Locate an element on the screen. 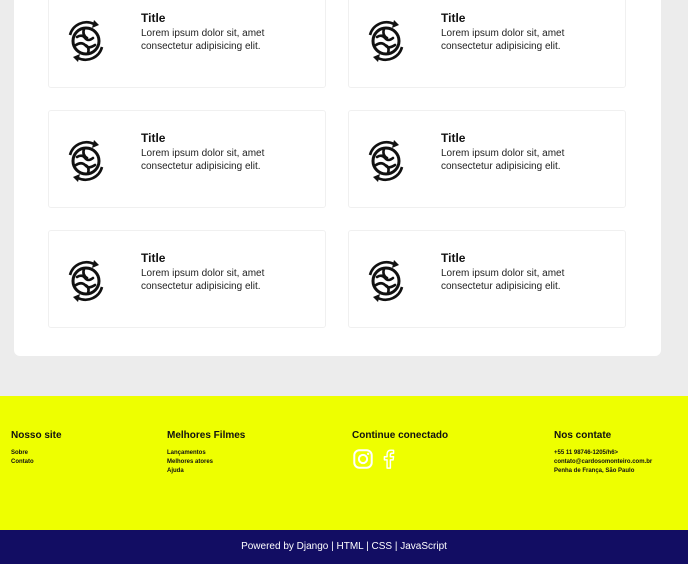  footer-column-connected: Continue conectado is located at coordinates (400, 450).